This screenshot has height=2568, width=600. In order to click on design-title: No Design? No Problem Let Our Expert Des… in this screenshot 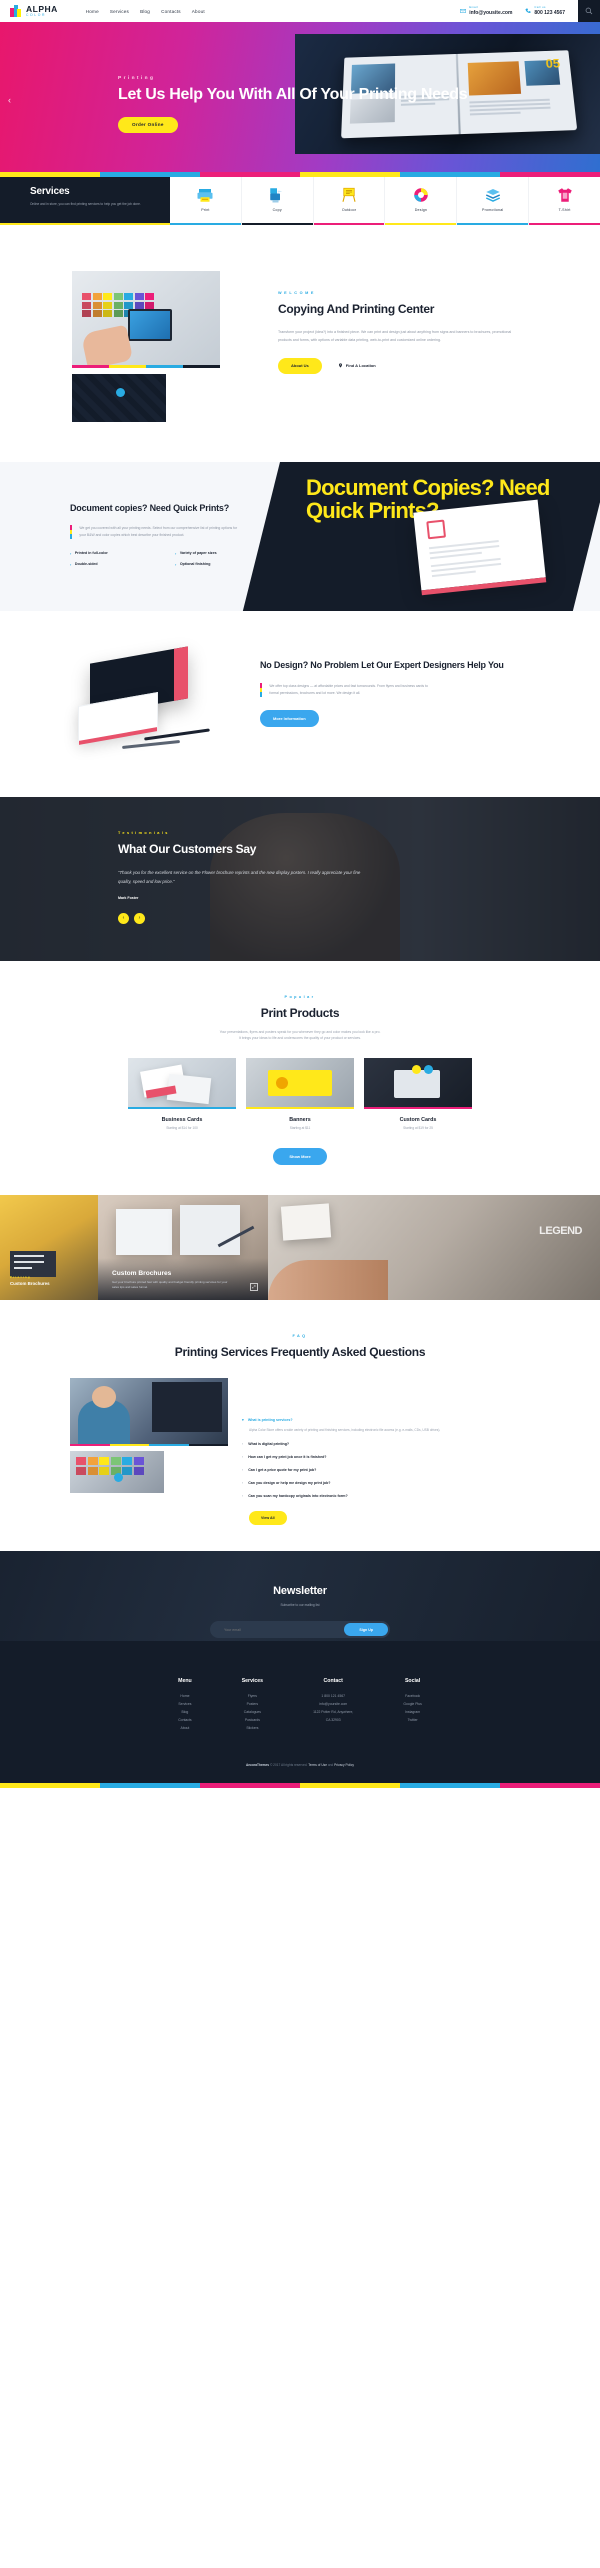, I will do `click(382, 664)`.